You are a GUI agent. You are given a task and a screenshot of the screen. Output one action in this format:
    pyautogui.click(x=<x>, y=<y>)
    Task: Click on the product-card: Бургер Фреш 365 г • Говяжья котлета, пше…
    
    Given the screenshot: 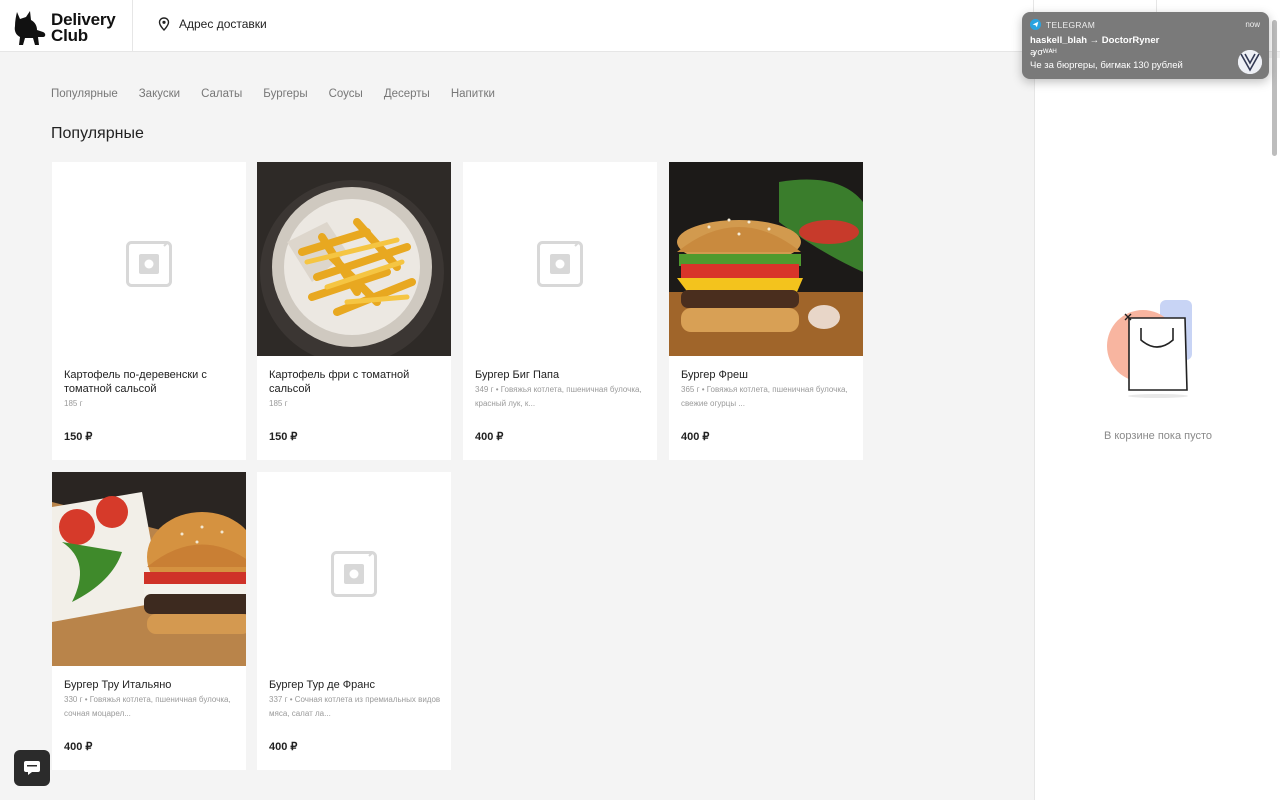 What is the action you would take?
    pyautogui.click(x=766, y=311)
    